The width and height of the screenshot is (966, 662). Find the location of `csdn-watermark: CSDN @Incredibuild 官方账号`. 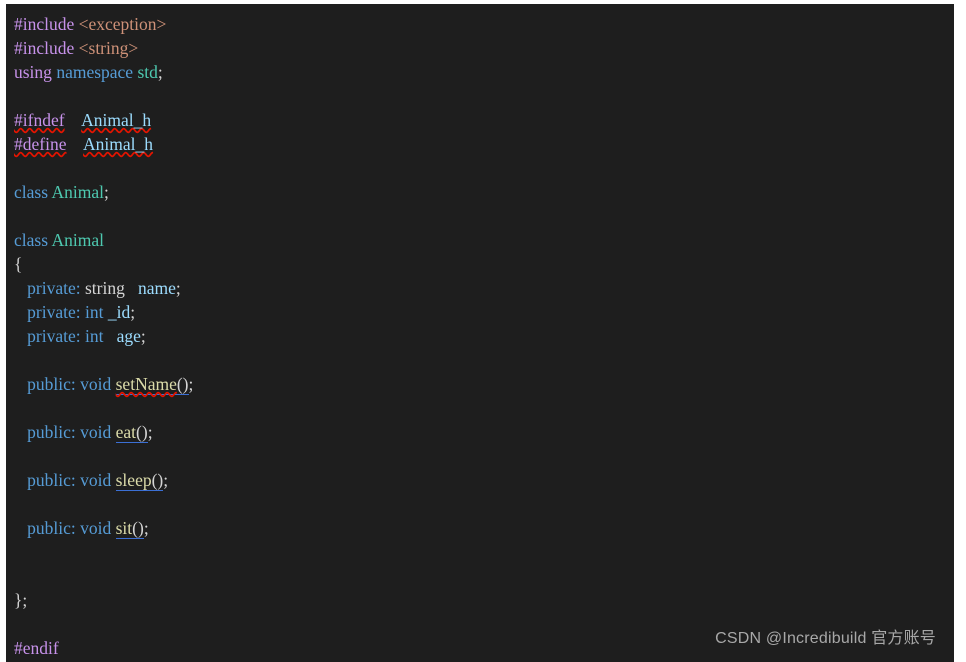

csdn-watermark: CSDN @Incredibuild 官方账号 is located at coordinates (825, 638).